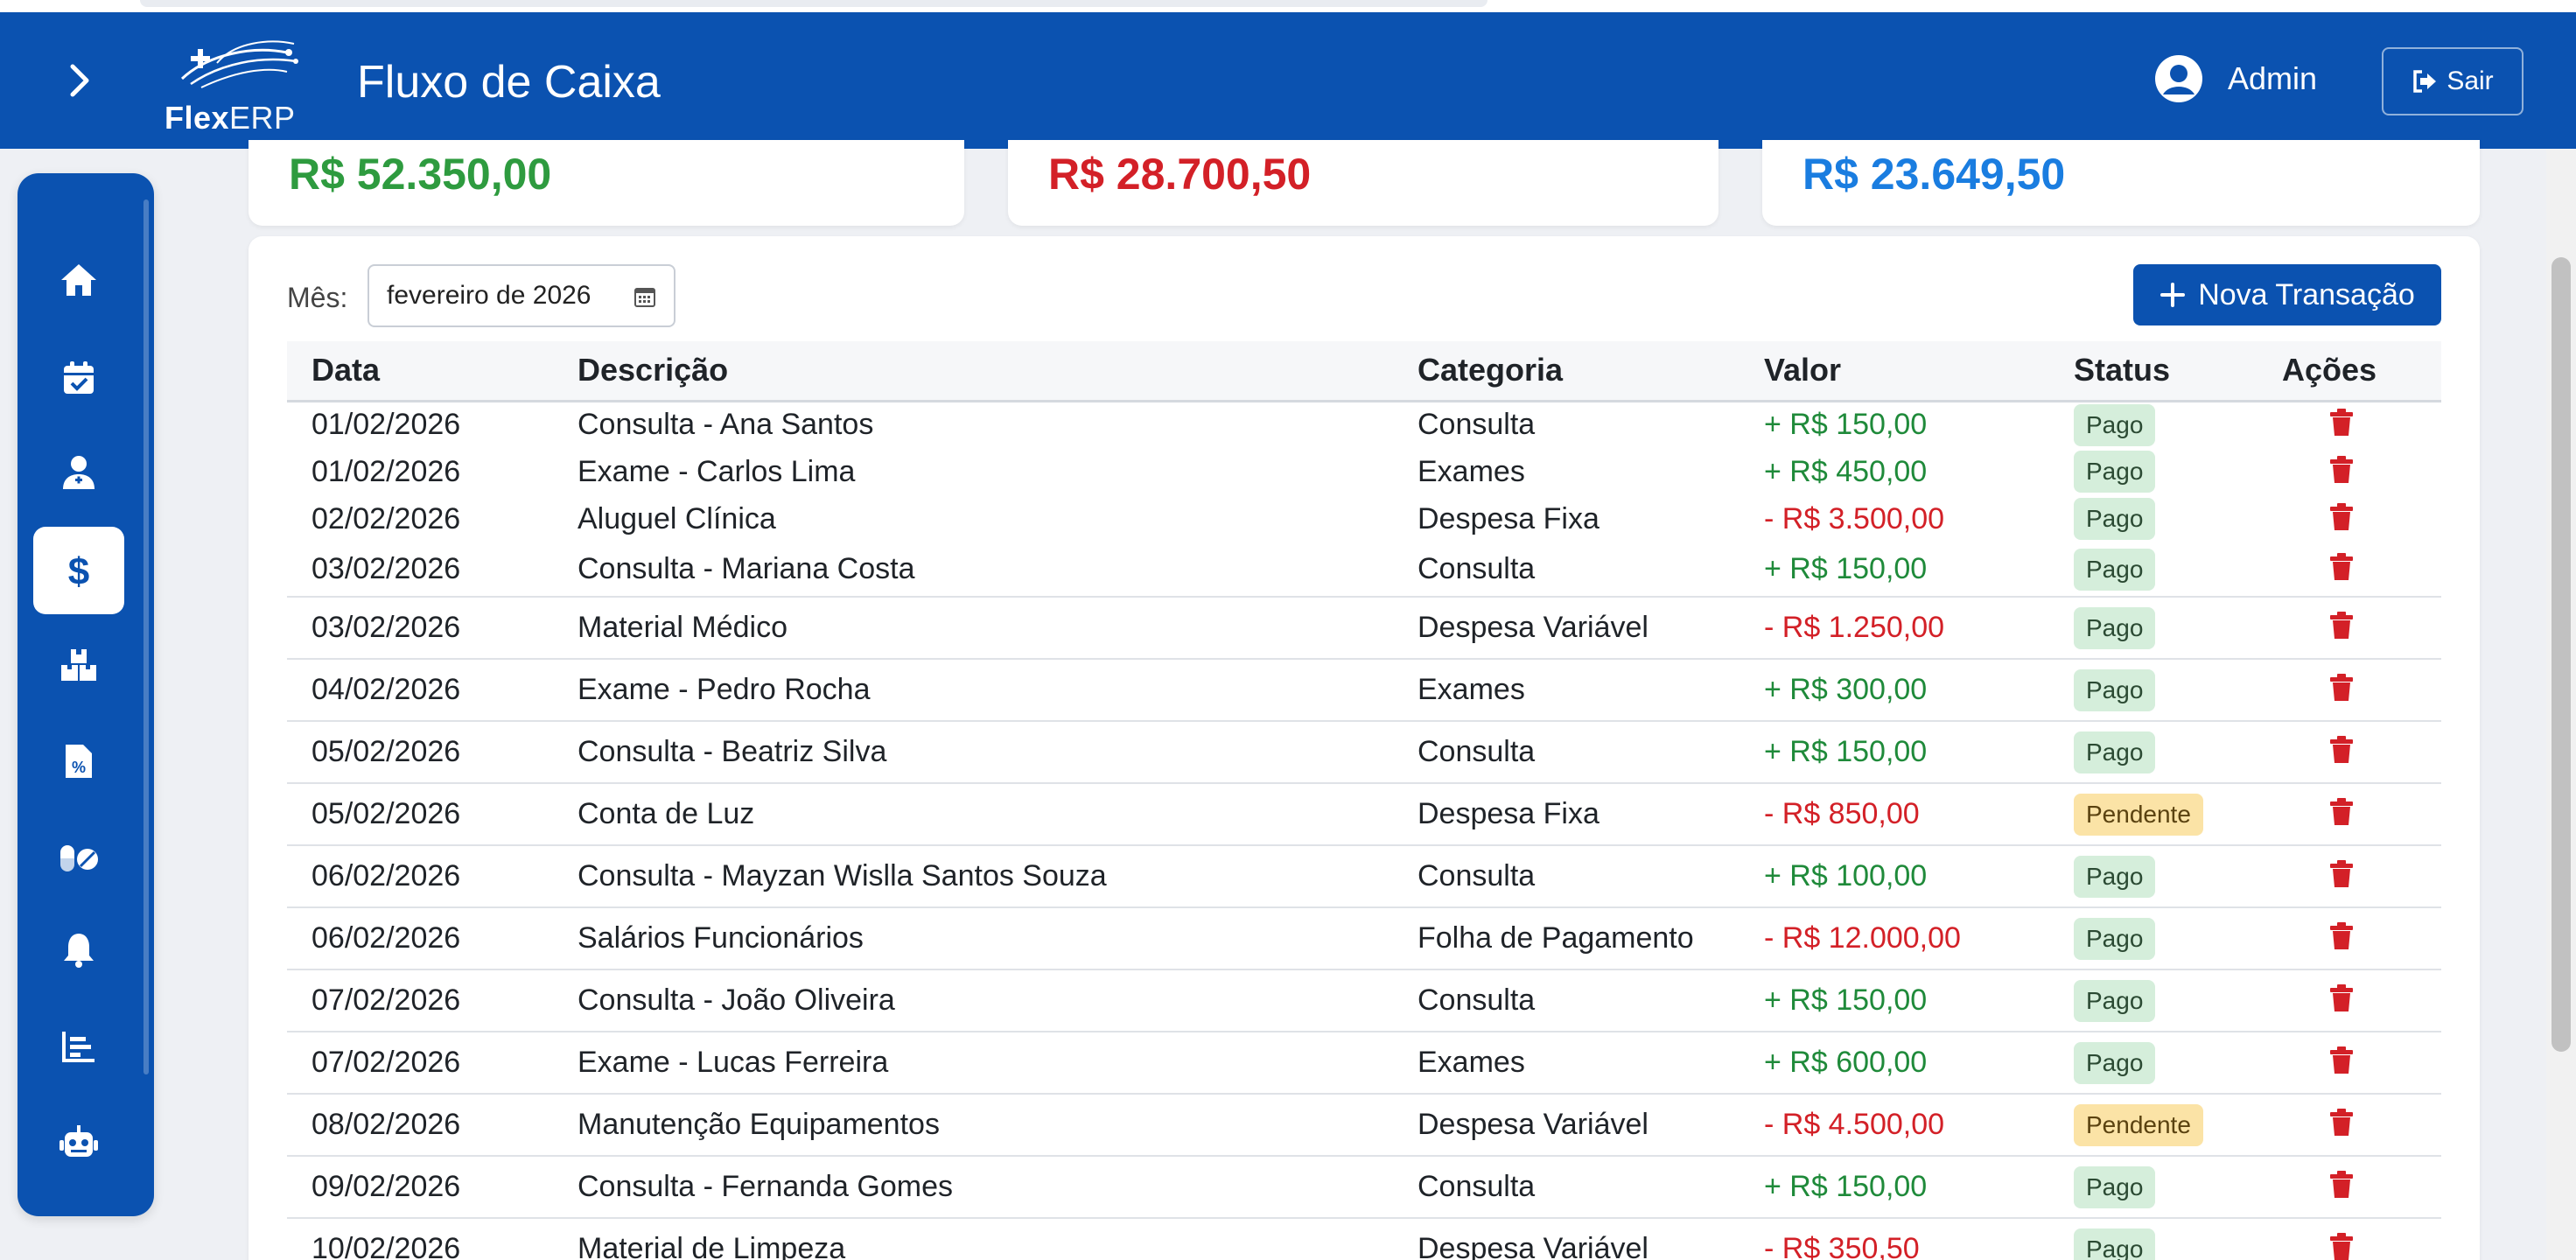 Image resolution: width=2576 pixels, height=1260 pixels. What do you see at coordinates (78, 1046) in the screenshot?
I see `sidebar-item-reports` at bounding box center [78, 1046].